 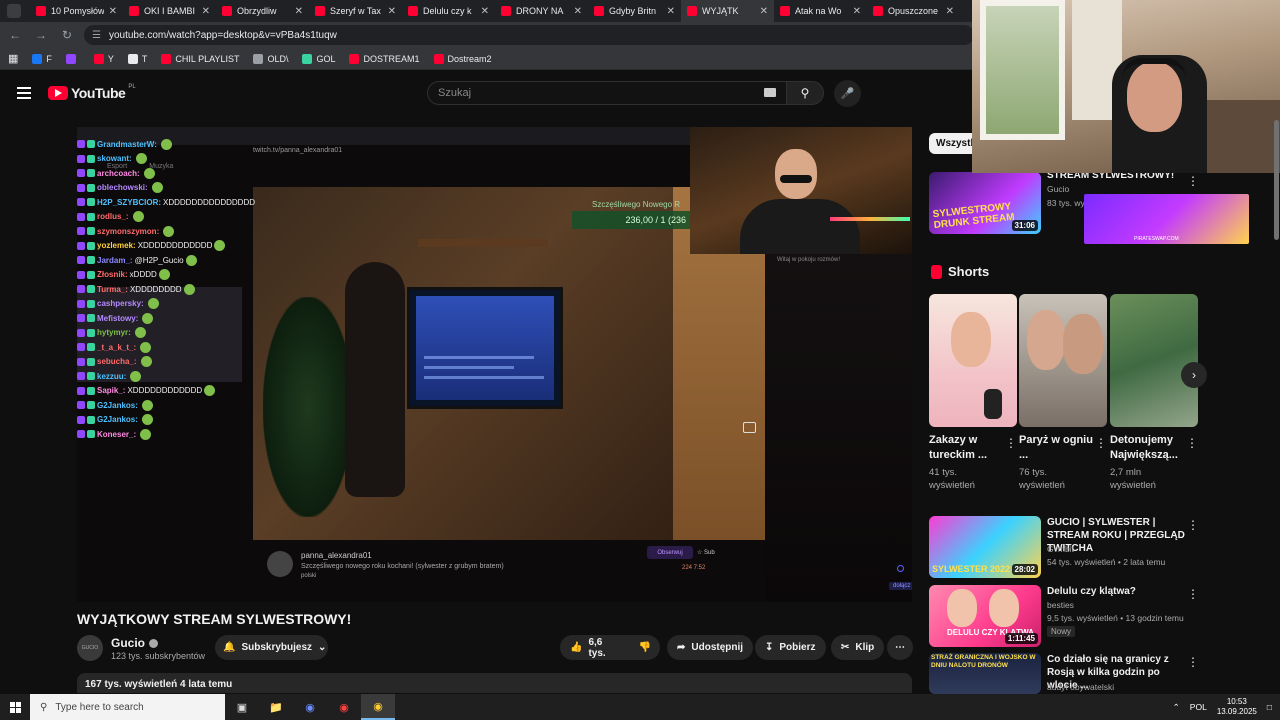 What do you see at coordinates (336, 555) in the screenshot?
I see `streamer-name: panna_alexandra01` at bounding box center [336, 555].